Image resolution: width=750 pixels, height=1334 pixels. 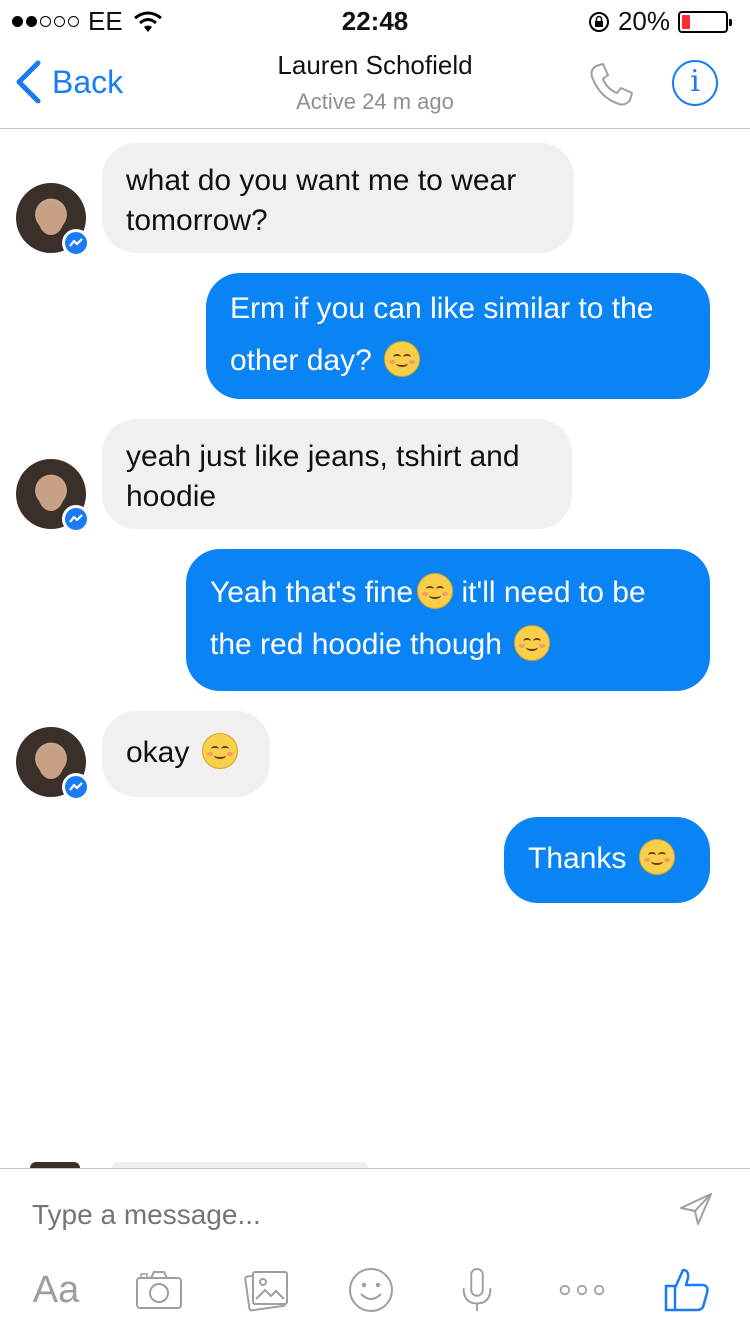 I want to click on info-icon: i, so click(x=695, y=83).